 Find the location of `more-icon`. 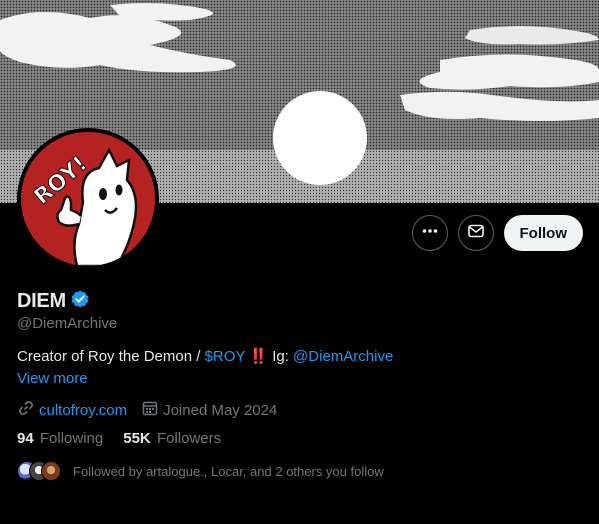

more-icon is located at coordinates (430, 233).